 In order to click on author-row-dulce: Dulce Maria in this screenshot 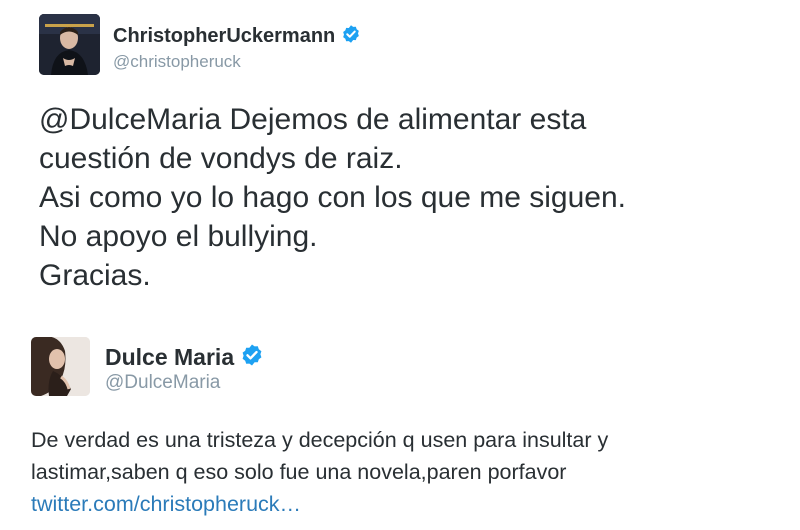, I will do `click(184, 357)`.